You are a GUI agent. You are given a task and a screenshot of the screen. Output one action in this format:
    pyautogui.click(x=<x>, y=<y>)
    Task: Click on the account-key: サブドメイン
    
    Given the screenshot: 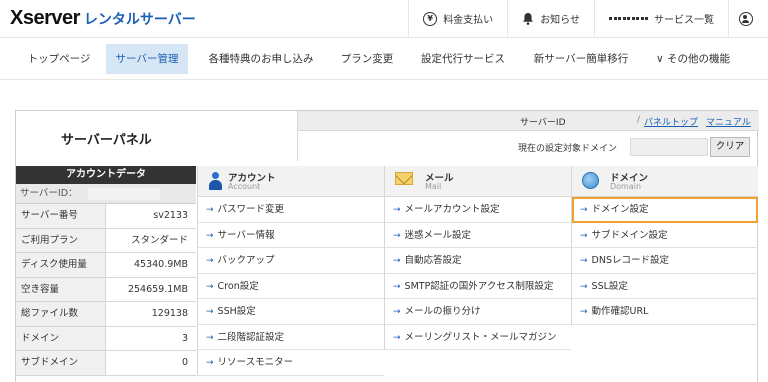 What is the action you would take?
    pyautogui.click(x=61, y=363)
    